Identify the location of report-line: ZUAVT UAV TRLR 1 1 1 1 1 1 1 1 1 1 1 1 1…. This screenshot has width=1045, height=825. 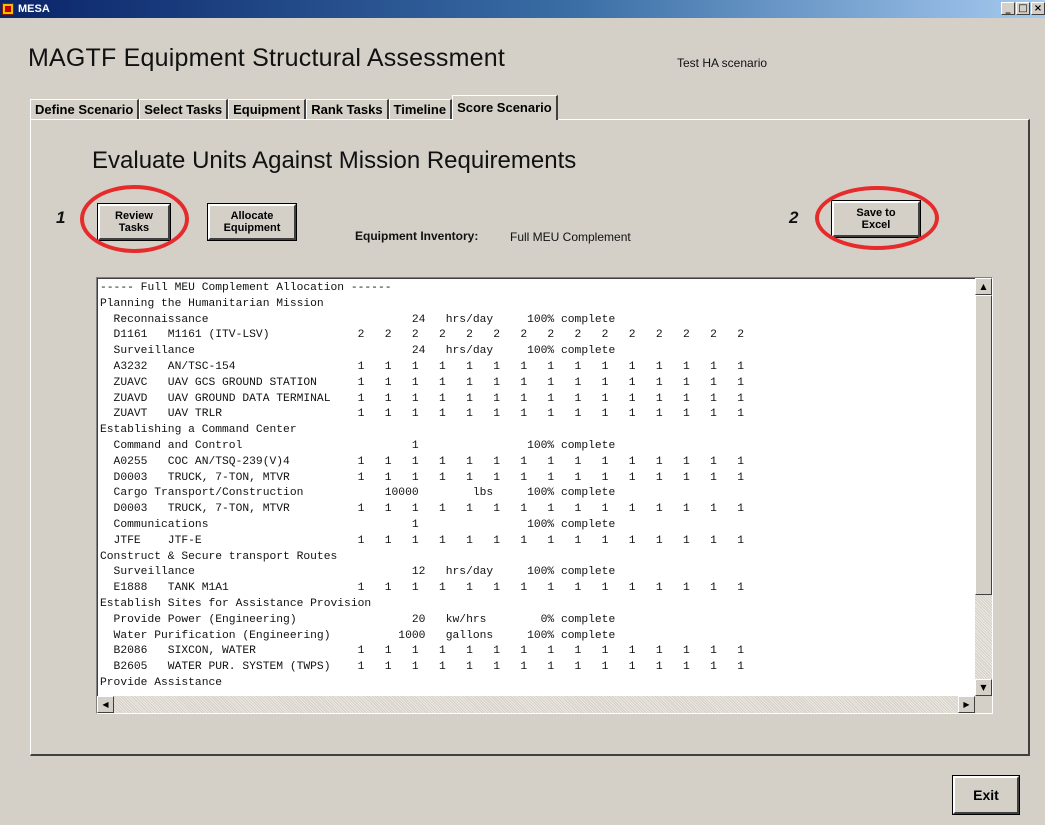
(422, 414).